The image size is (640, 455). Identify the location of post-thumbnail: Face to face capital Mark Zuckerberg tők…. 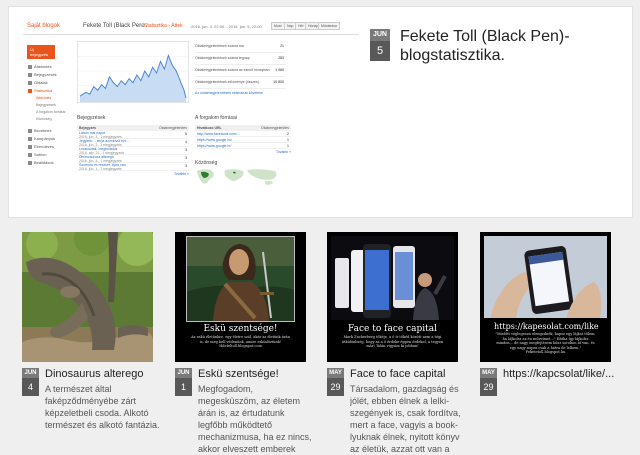
(392, 297).